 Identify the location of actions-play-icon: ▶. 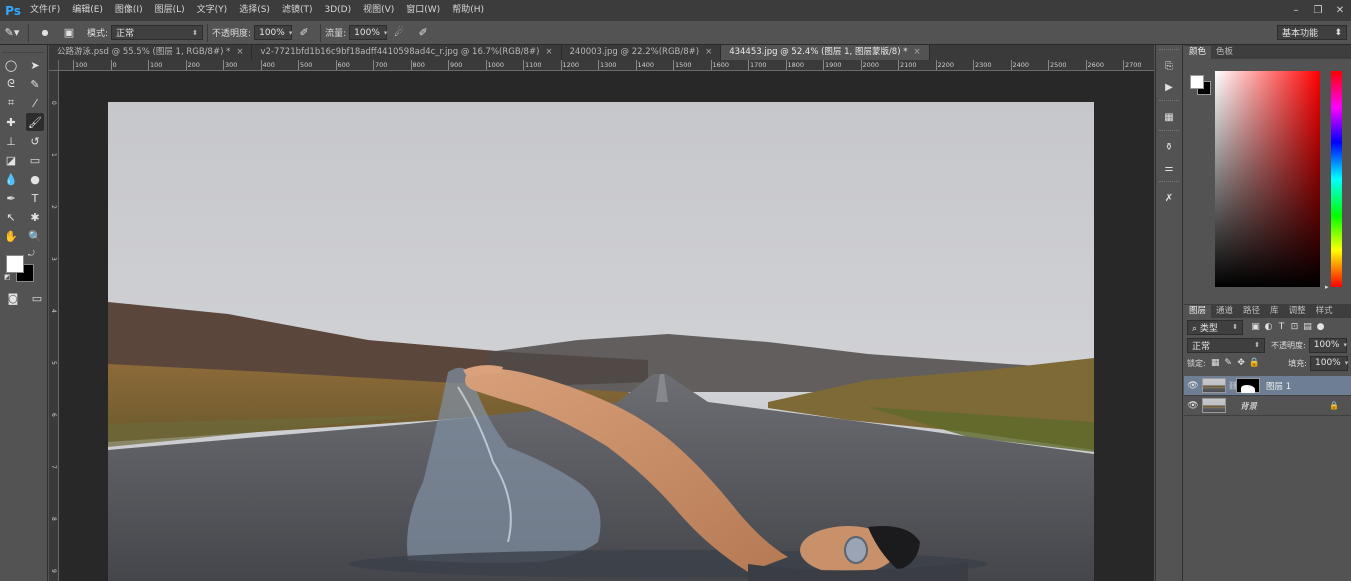
(1169, 87).